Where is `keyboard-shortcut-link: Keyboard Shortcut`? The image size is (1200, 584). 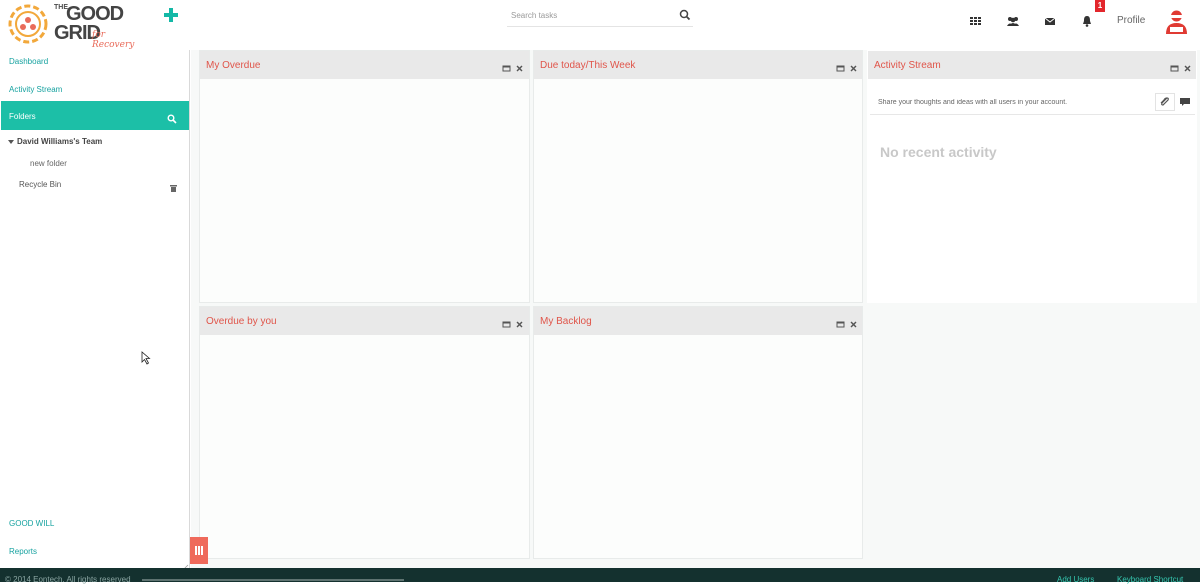
keyboard-shortcut-link: Keyboard Shortcut is located at coordinates (1150, 579).